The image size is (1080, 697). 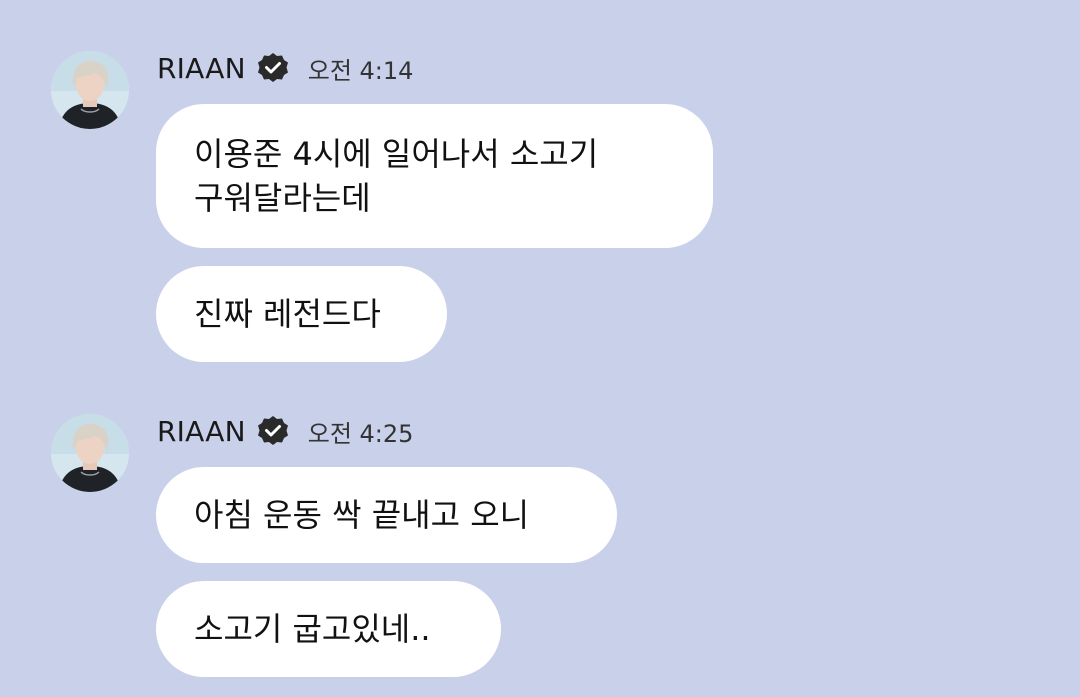 I want to click on message-header: RIAAN 오전 4:14, so click(x=285, y=68).